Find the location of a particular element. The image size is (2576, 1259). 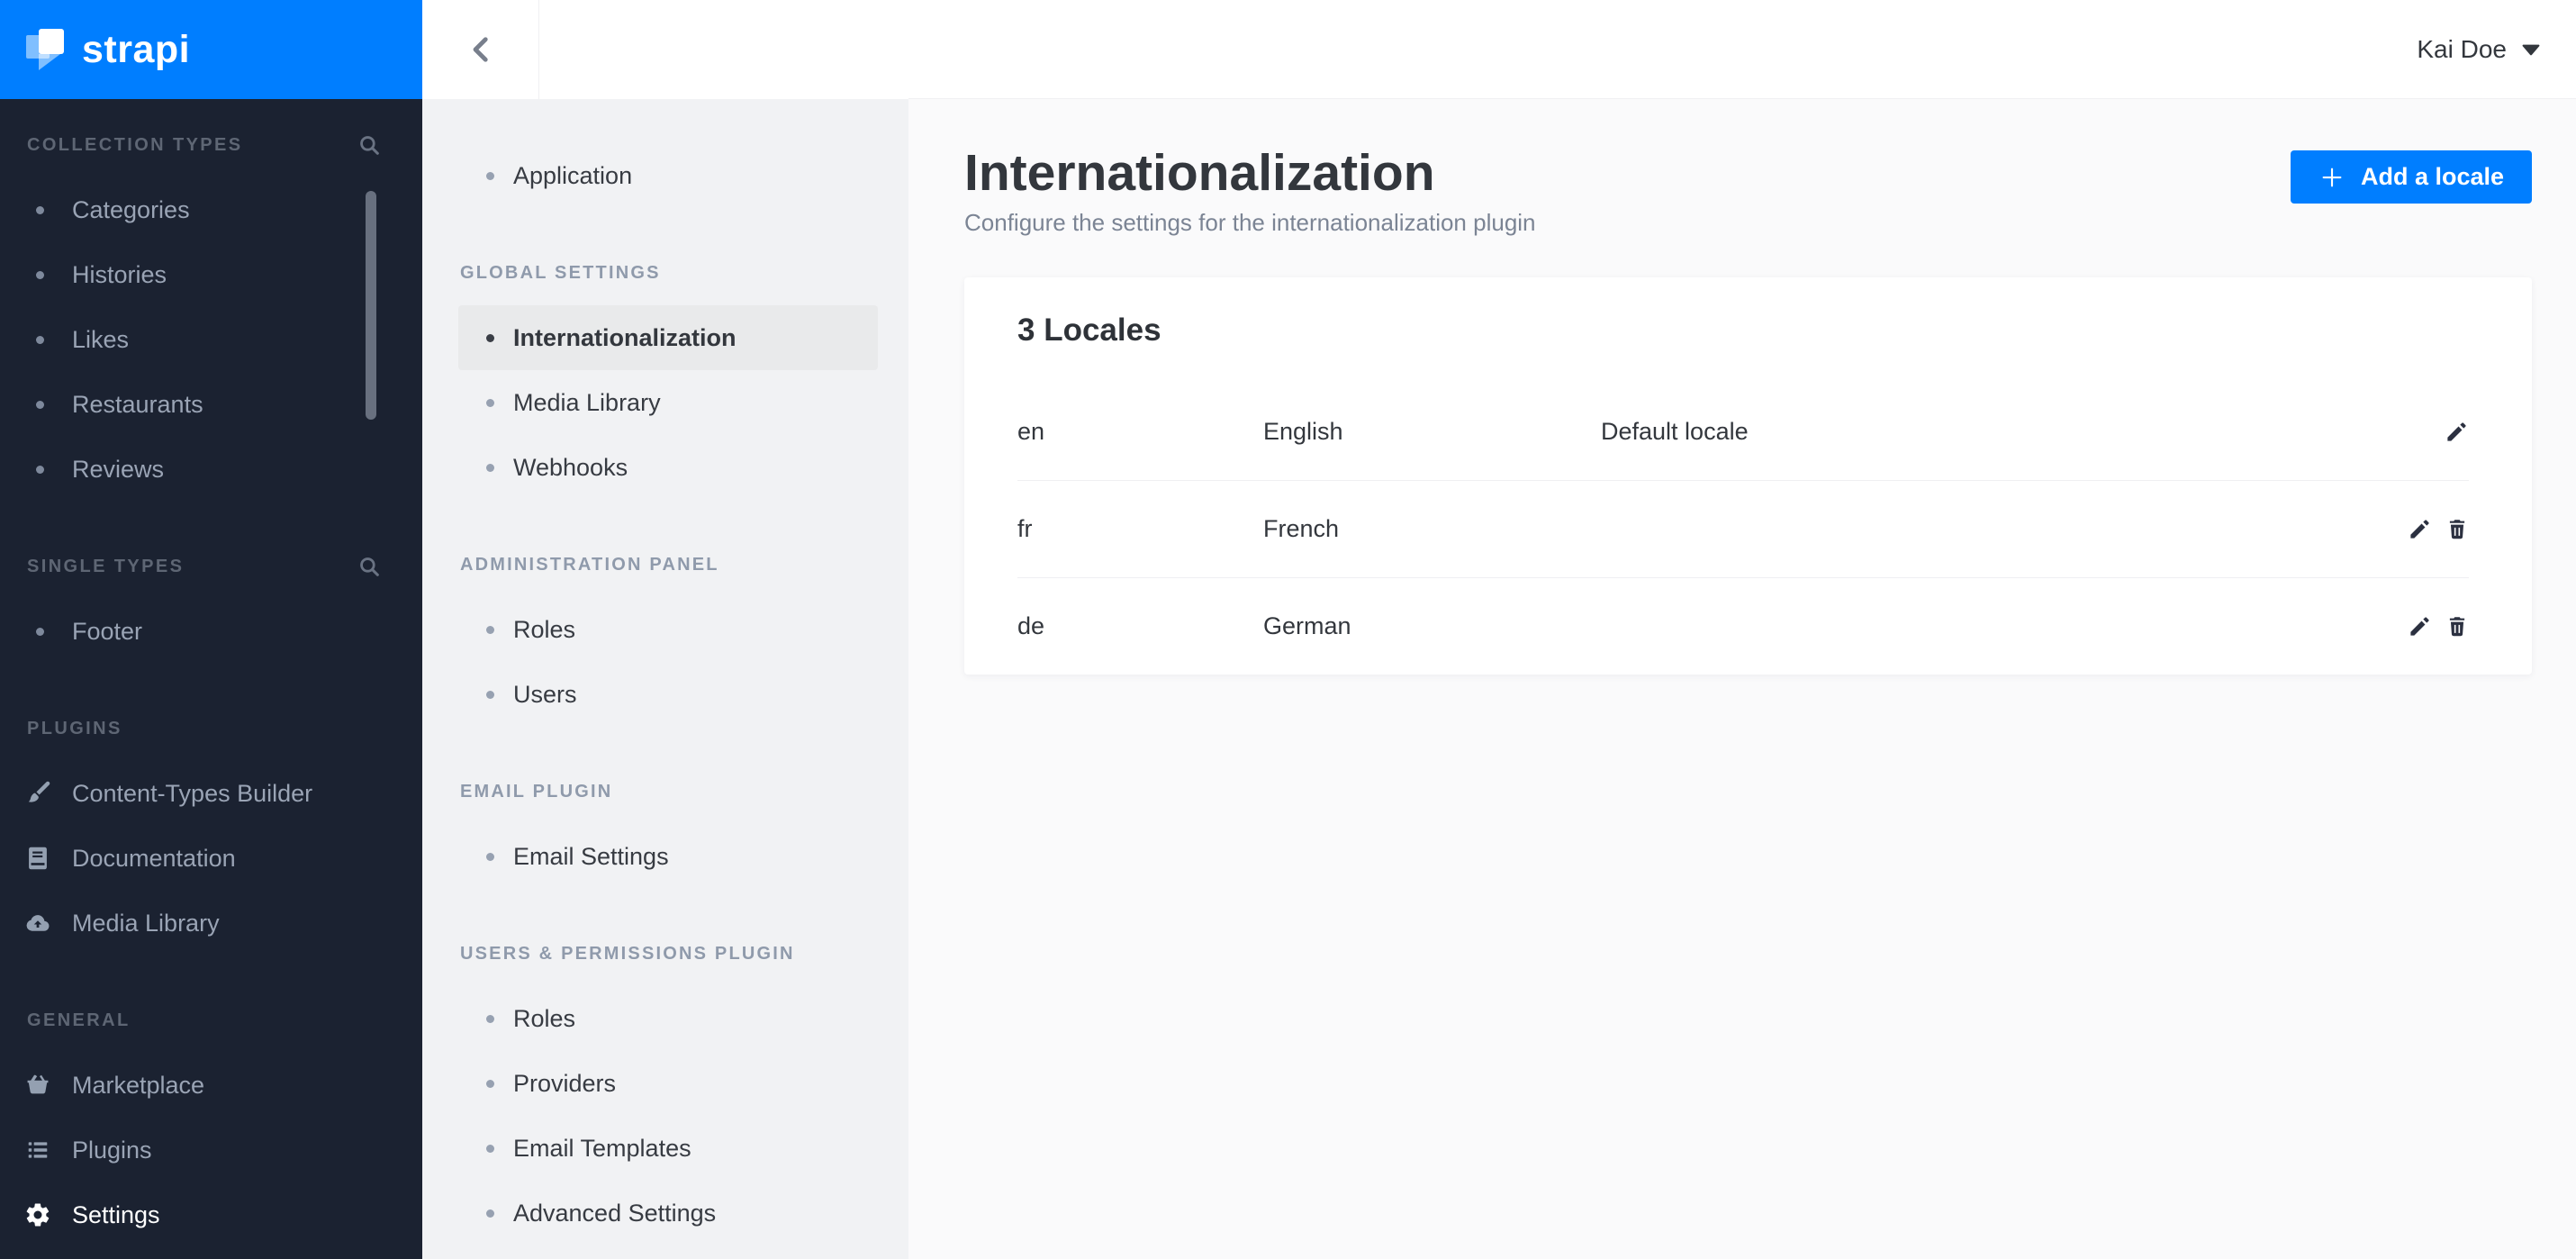

section-title-administration-panel: ADMINISTRATION PANEL is located at coordinates (589, 564).